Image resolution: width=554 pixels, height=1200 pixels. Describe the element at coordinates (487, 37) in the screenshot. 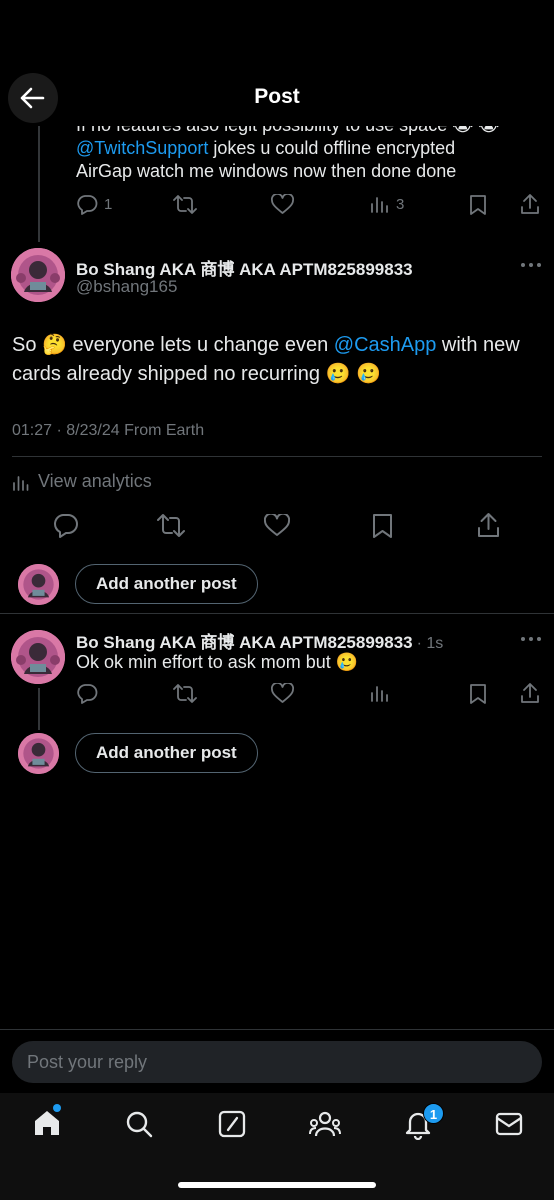

I see `battery-indicator: 57` at that location.